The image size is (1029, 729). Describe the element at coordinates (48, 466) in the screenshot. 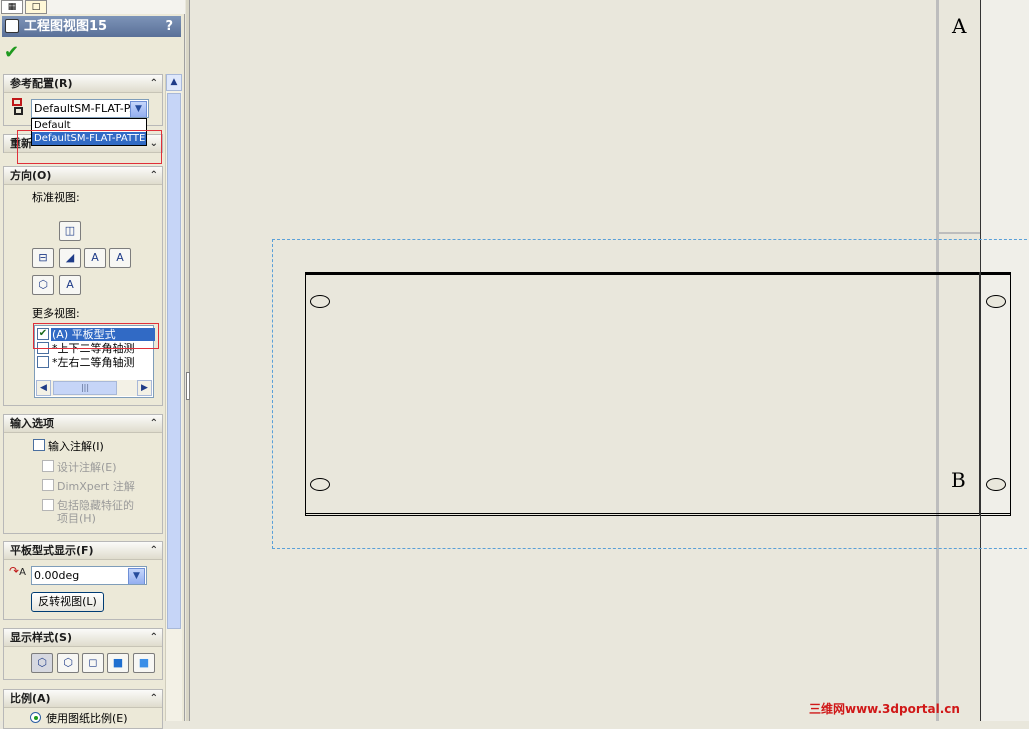

I see `design-annotations-checkbox` at that location.